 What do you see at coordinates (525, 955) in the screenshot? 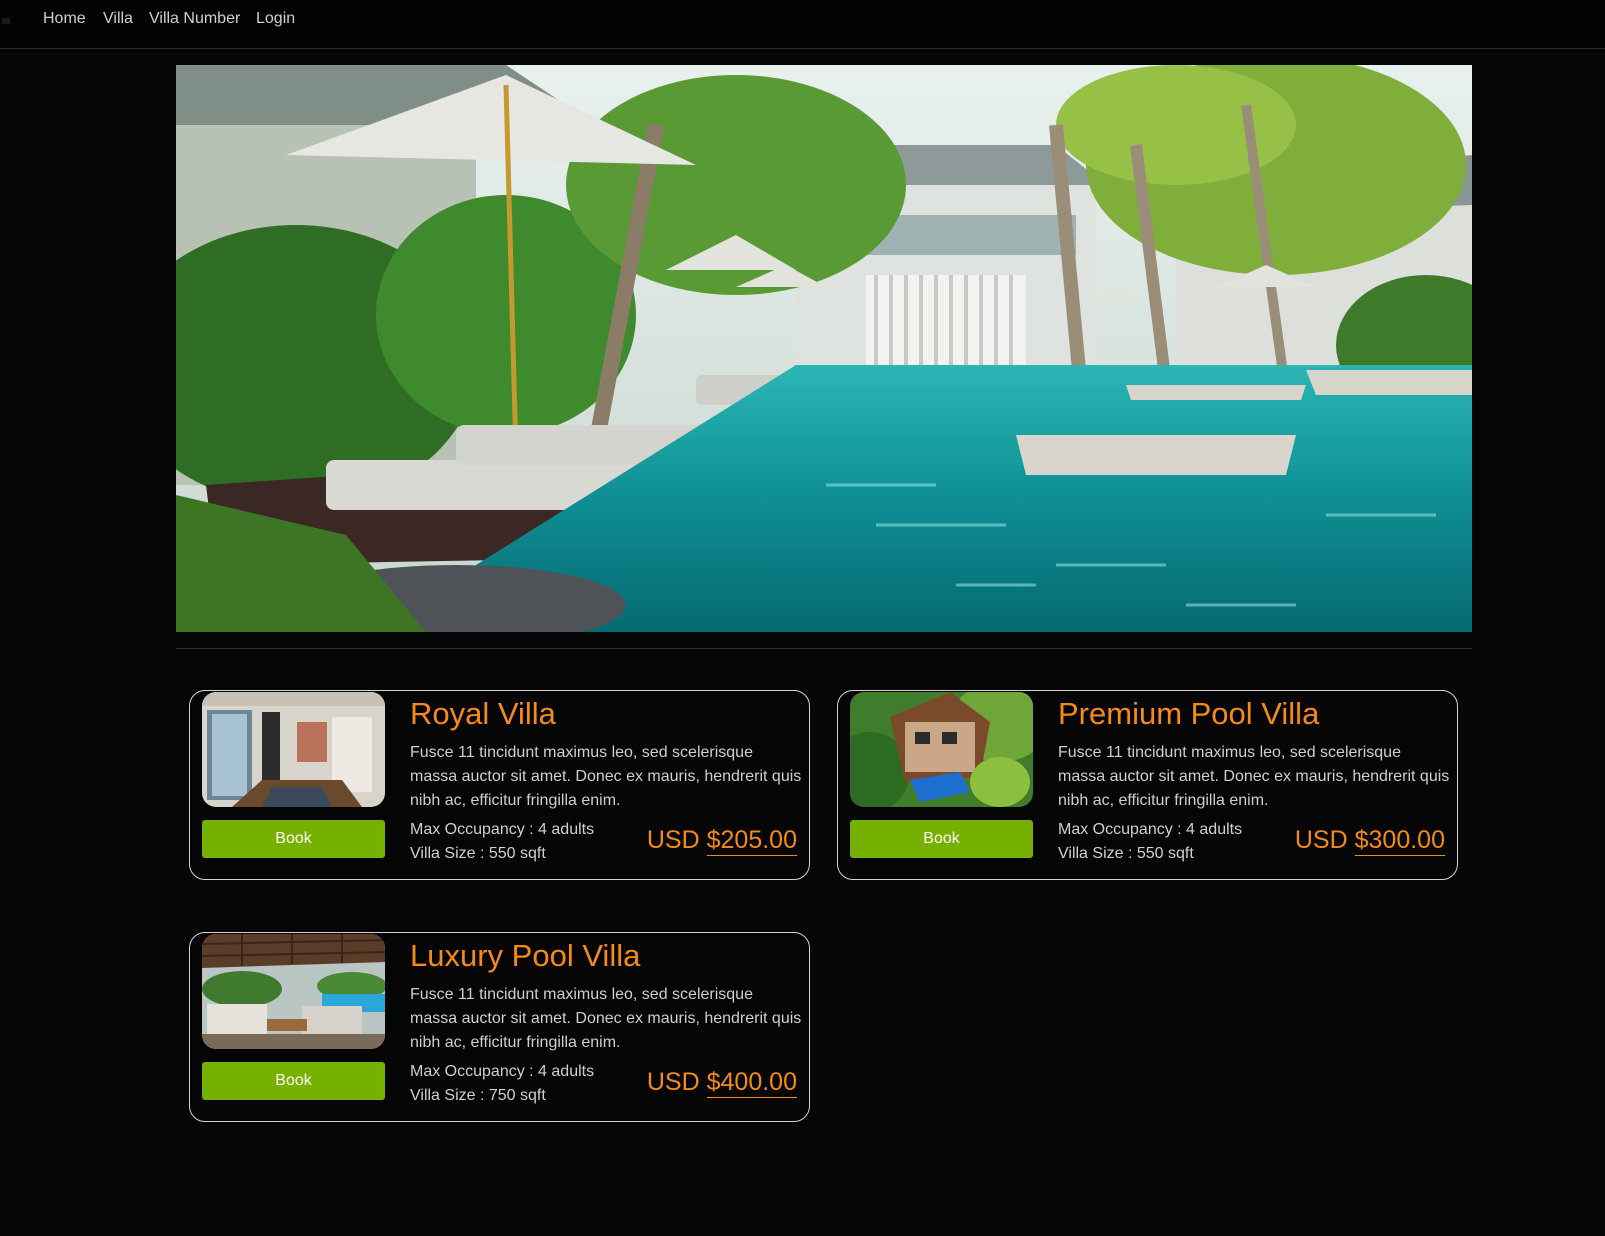
I see `villa-name: Luxury Pool Villa` at bounding box center [525, 955].